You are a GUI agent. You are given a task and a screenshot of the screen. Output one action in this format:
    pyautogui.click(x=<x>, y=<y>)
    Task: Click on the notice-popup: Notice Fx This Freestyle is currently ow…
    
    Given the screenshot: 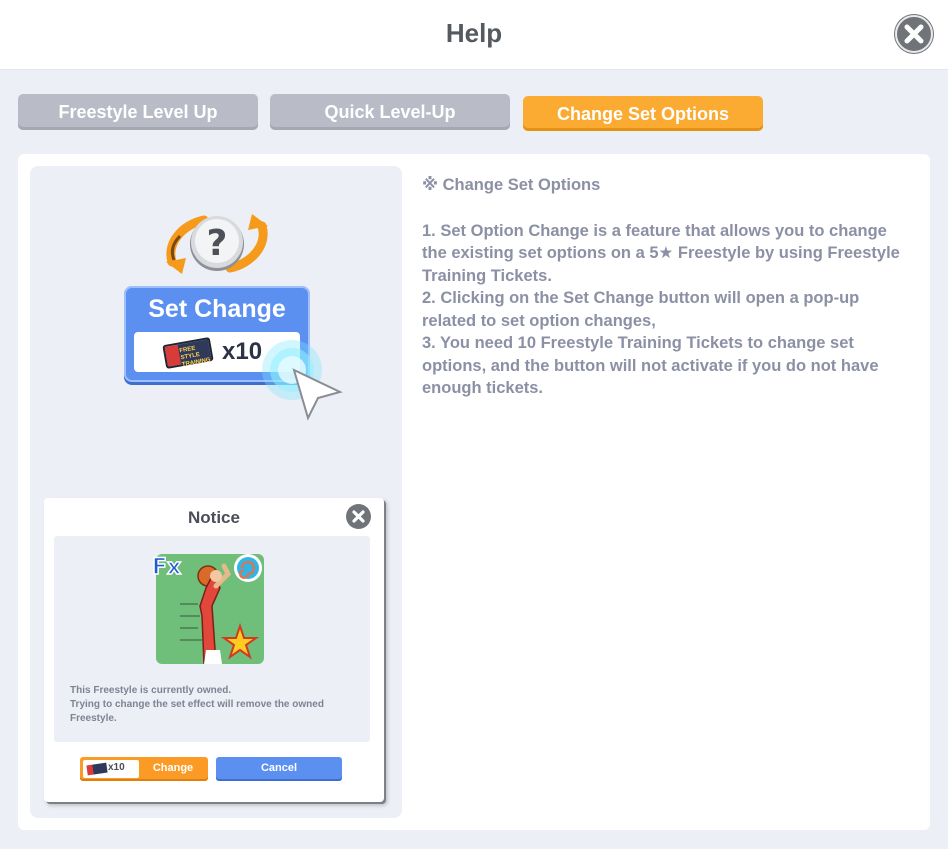 What is the action you would take?
    pyautogui.click(x=214, y=650)
    